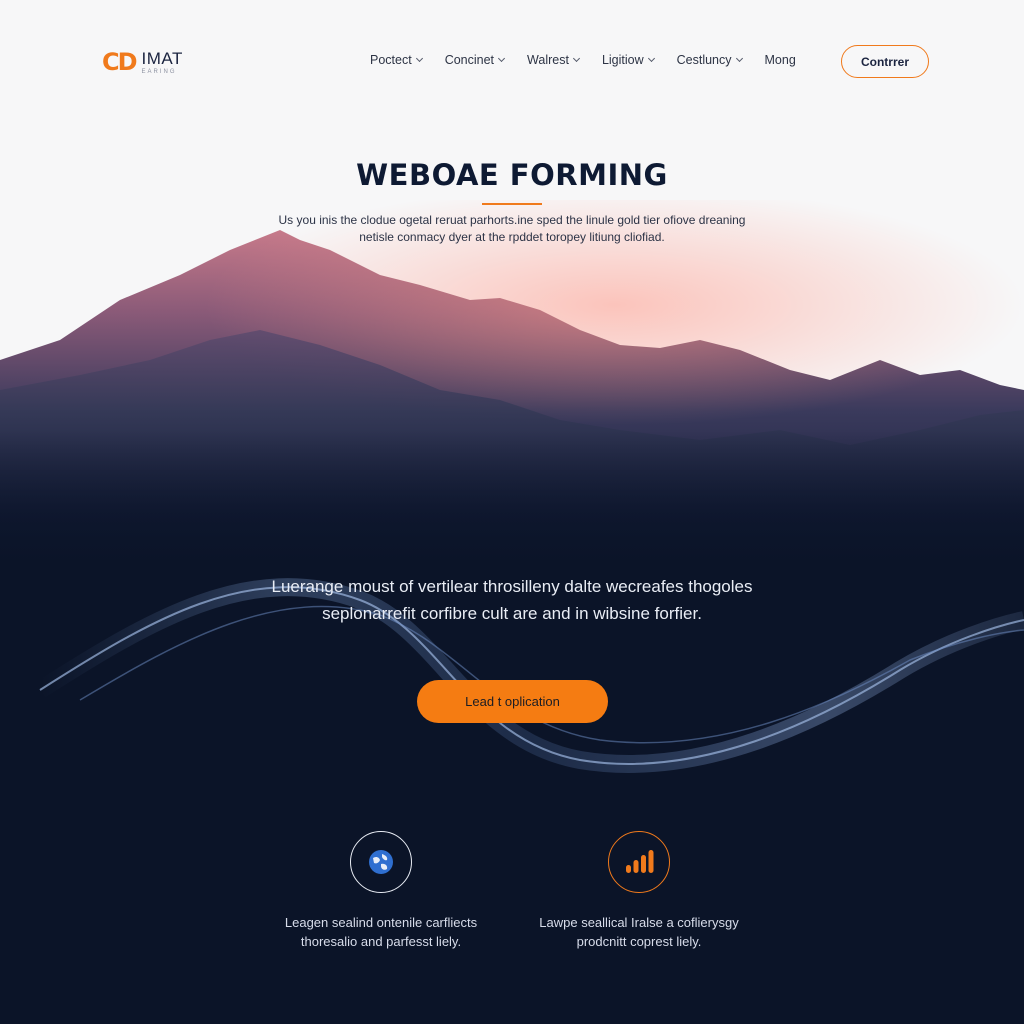 Image resolution: width=1024 pixels, height=1024 pixels. What do you see at coordinates (120, 62) in the screenshot?
I see `logo-mark: CD` at bounding box center [120, 62].